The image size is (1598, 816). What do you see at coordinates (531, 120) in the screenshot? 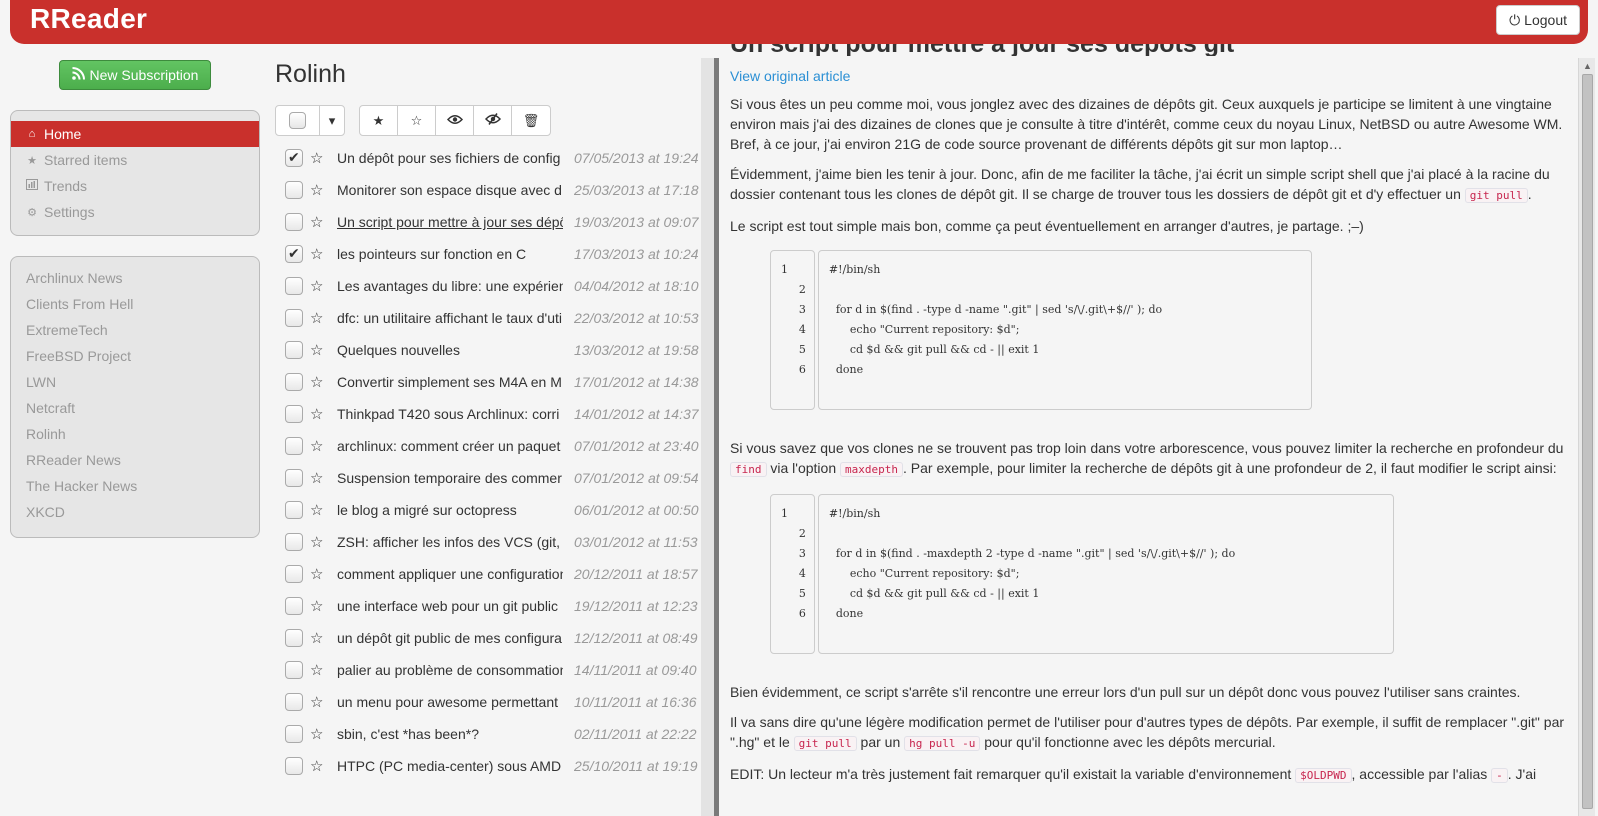
I see `delete-button: 🗑` at bounding box center [531, 120].